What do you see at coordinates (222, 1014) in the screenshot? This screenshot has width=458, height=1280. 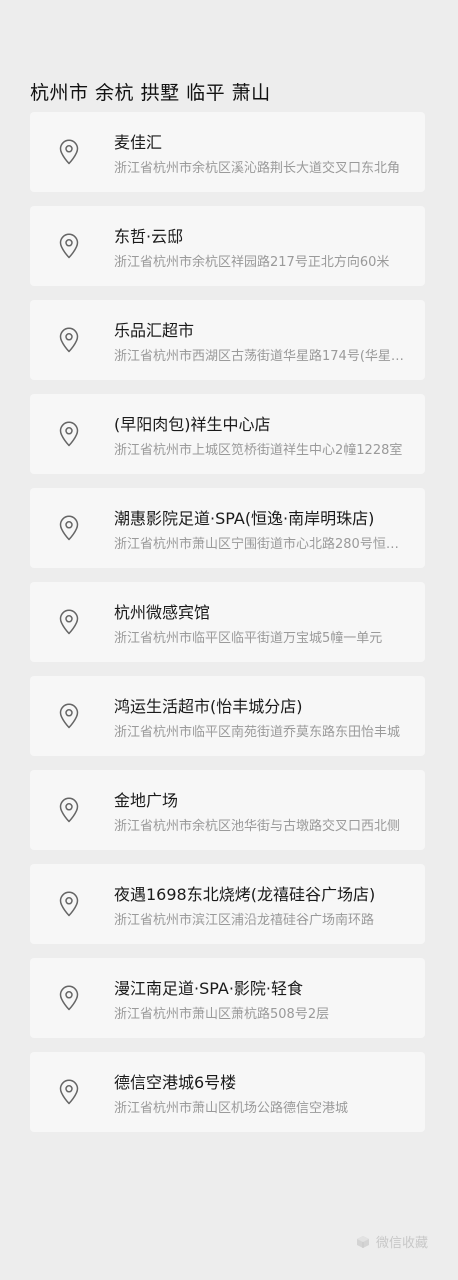 I see `place-address: 浙江省杭州市萧山区萧杭路508号2层` at bounding box center [222, 1014].